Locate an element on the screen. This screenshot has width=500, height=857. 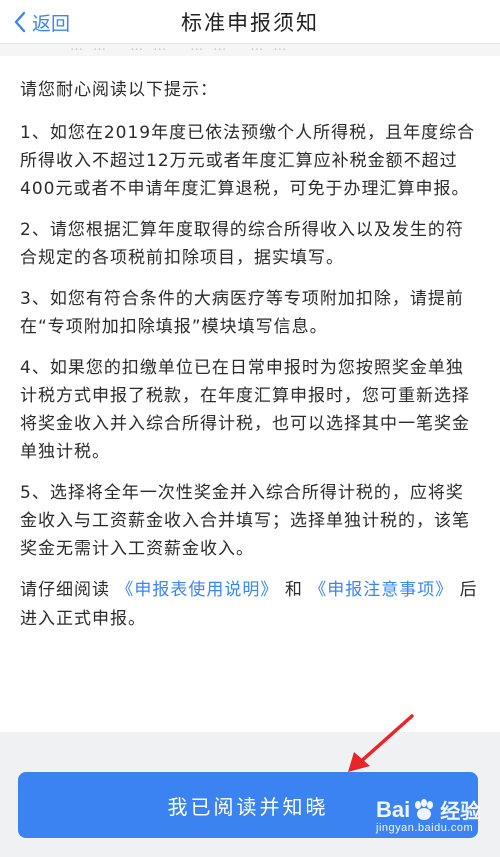
usage-instructions-link: 《申报表使用说明》 is located at coordinates (197, 590).